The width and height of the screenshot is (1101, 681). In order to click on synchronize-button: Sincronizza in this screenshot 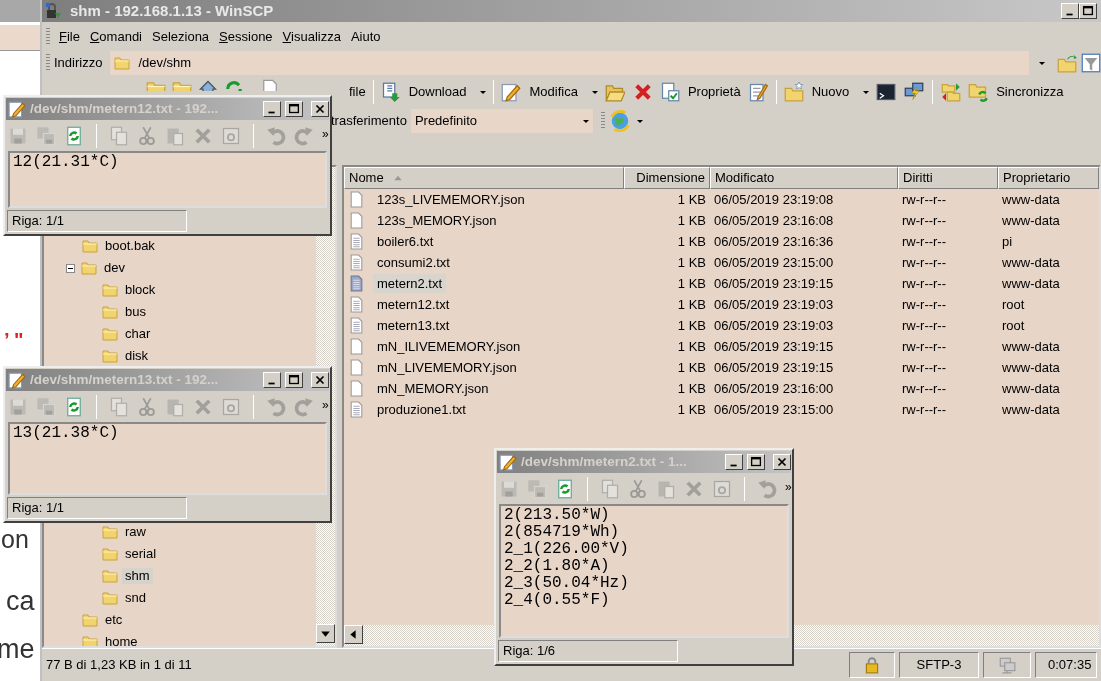, I will do `click(1016, 92)`.